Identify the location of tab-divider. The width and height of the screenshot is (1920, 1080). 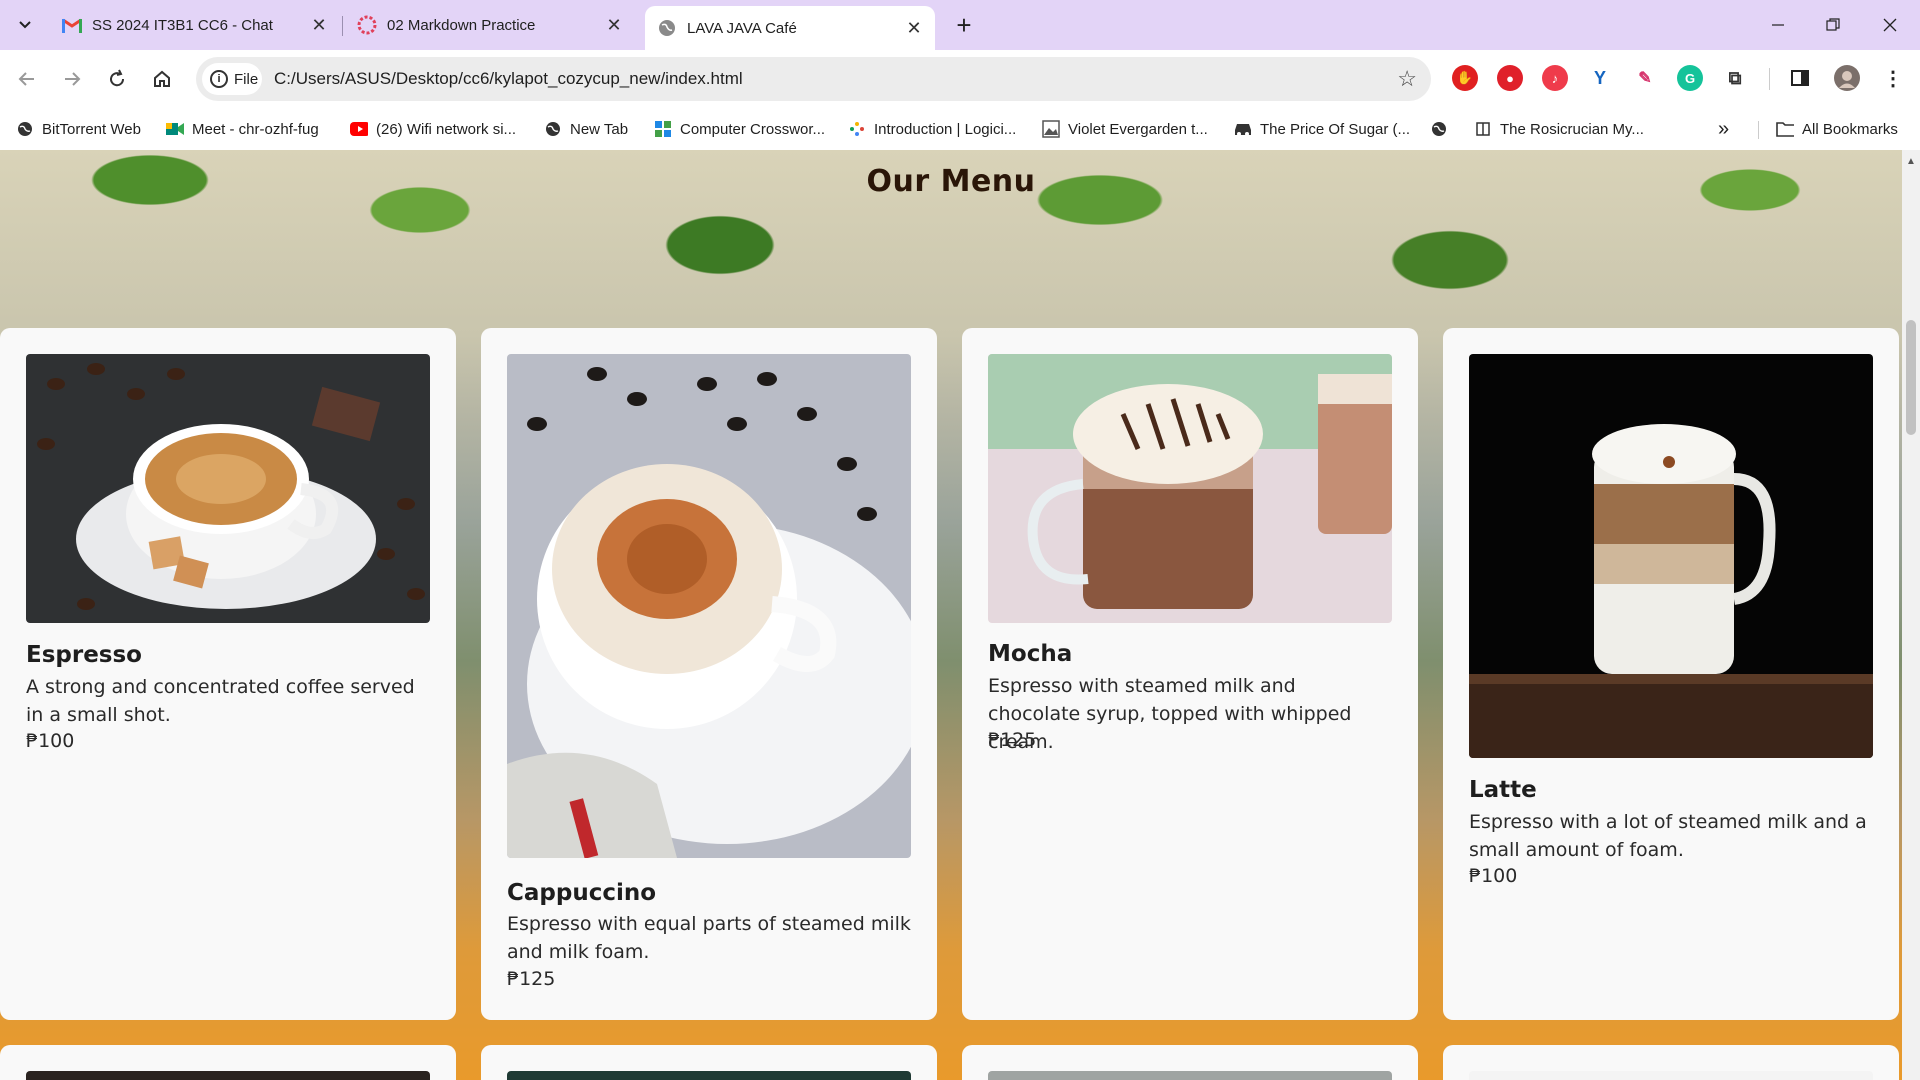
(342, 26).